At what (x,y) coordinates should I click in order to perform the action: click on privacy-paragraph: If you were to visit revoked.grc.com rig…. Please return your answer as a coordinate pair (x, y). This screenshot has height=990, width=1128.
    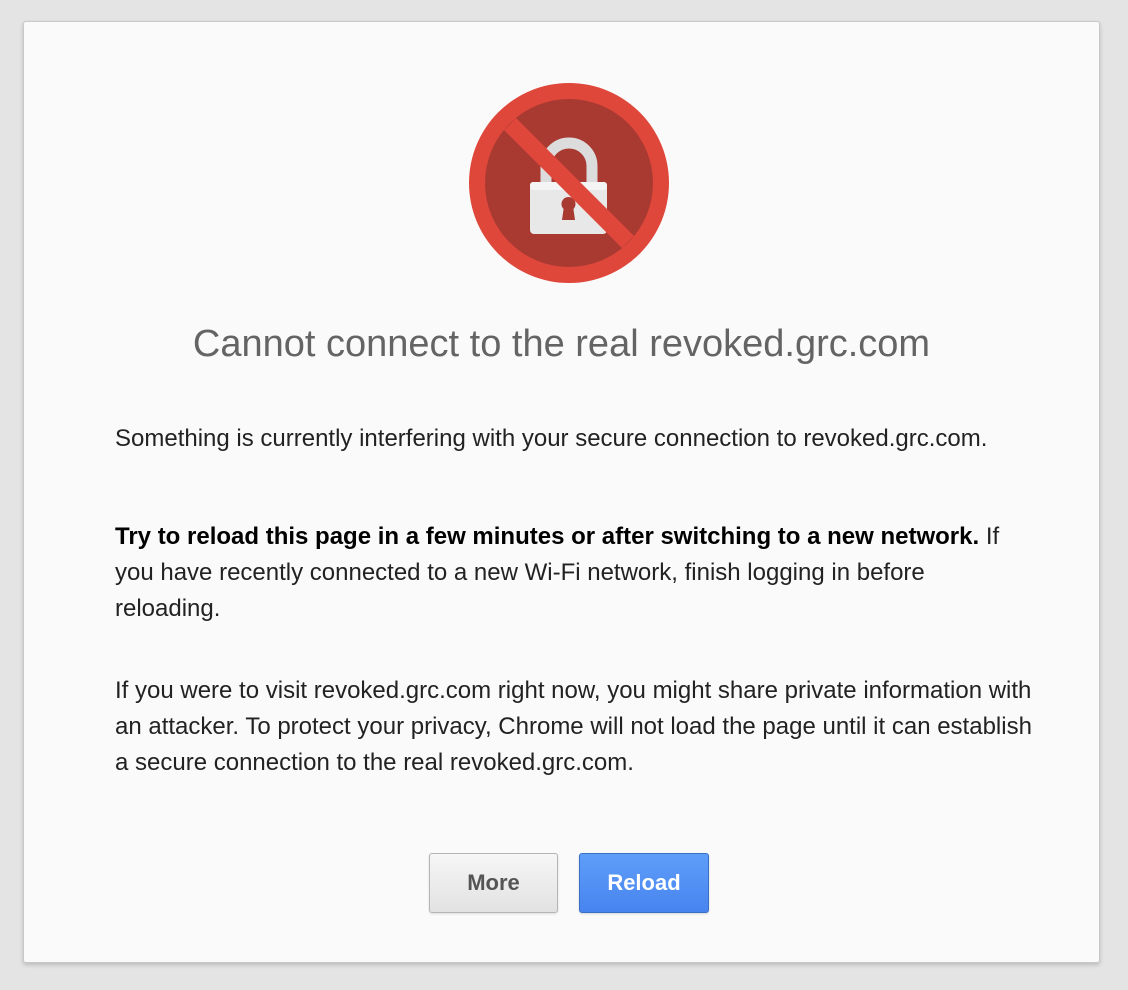
    Looking at the image, I should click on (573, 726).